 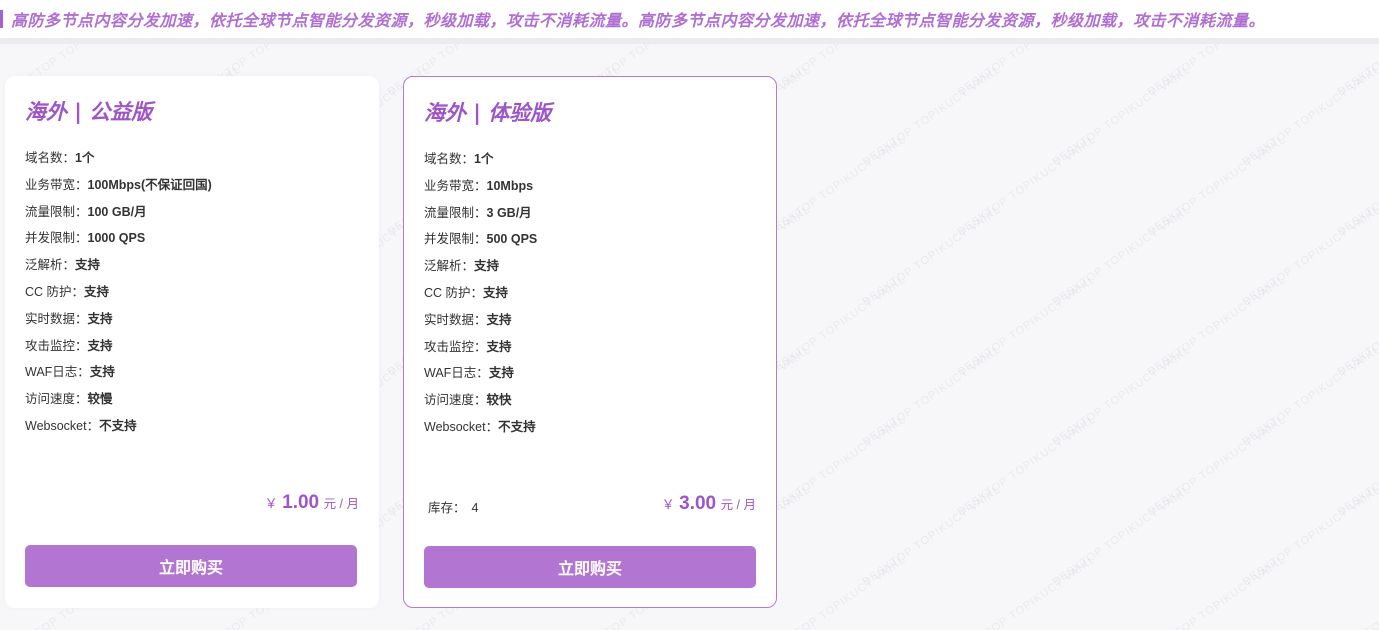 What do you see at coordinates (301, 502) in the screenshot?
I see `price-amount: 1.00` at bounding box center [301, 502].